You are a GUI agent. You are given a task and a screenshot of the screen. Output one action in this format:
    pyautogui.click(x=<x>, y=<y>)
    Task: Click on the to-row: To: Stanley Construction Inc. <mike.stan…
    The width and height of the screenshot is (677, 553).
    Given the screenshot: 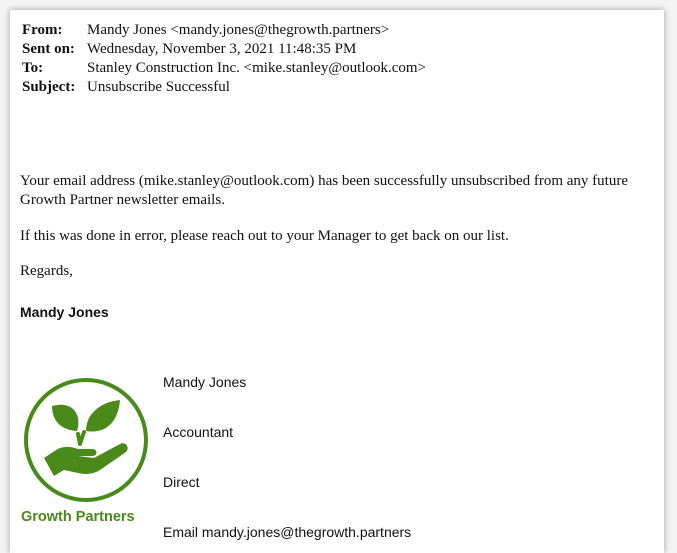 What is the action you would take?
    pyautogui.click(x=224, y=68)
    